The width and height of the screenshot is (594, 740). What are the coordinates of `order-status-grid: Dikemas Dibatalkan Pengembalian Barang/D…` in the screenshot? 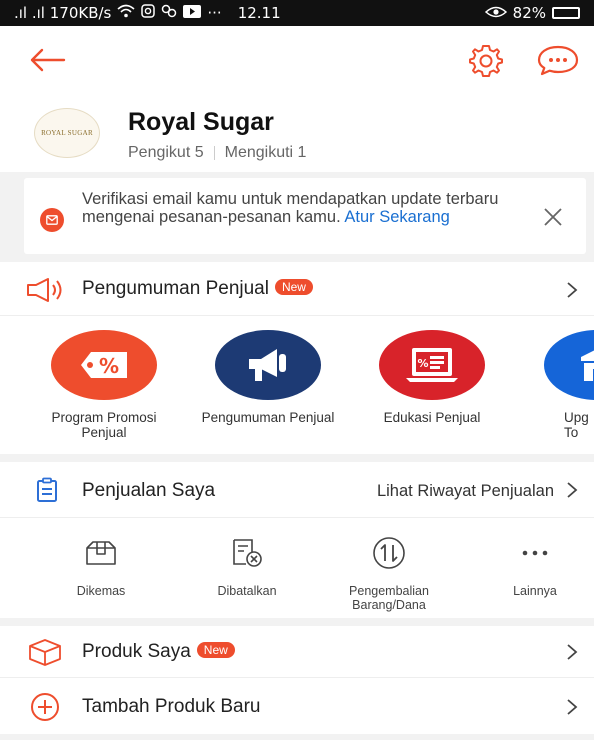 It's located at (297, 568).